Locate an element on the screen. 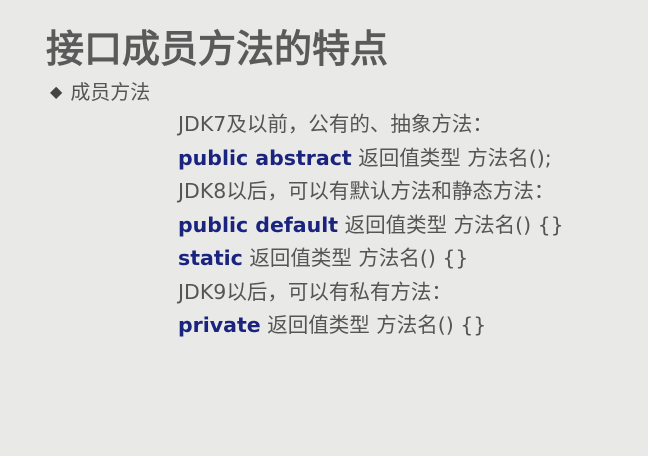  keyword-public-default: public default is located at coordinates (258, 224).